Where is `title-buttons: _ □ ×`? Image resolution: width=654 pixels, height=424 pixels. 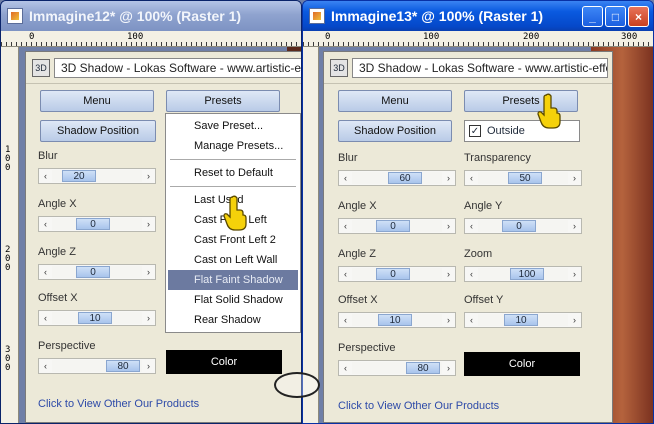 title-buttons: _ □ × is located at coordinates (615, 16).